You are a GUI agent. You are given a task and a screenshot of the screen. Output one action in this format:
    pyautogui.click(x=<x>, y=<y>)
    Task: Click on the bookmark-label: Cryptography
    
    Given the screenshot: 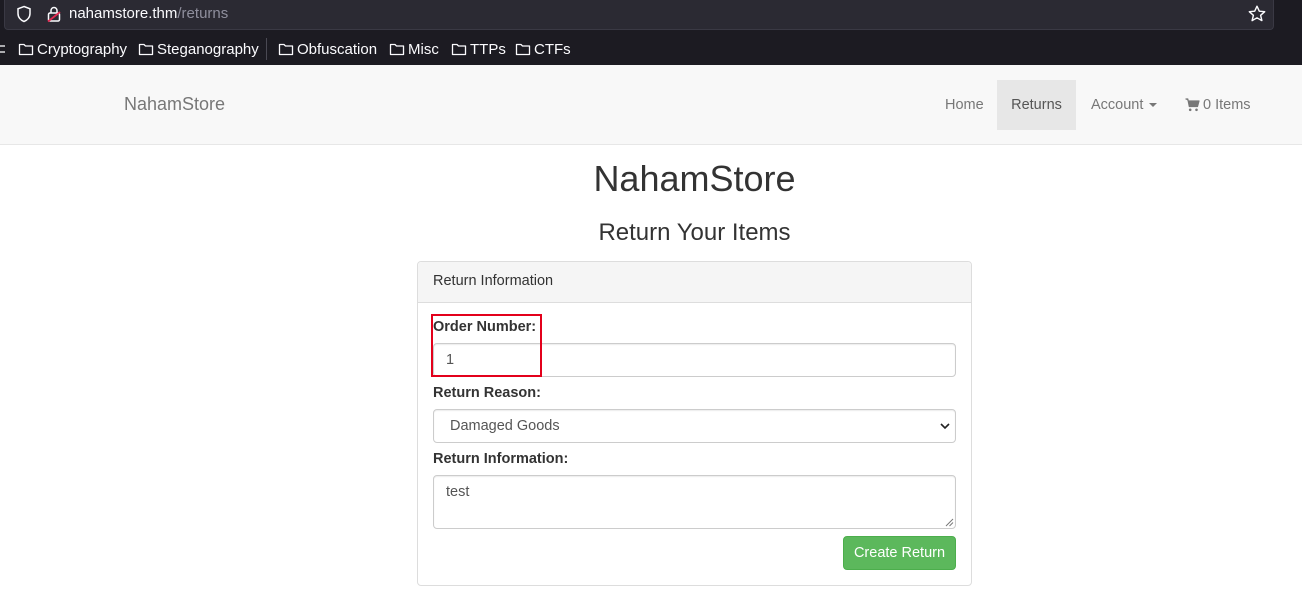 What is the action you would take?
    pyautogui.click(x=82, y=49)
    